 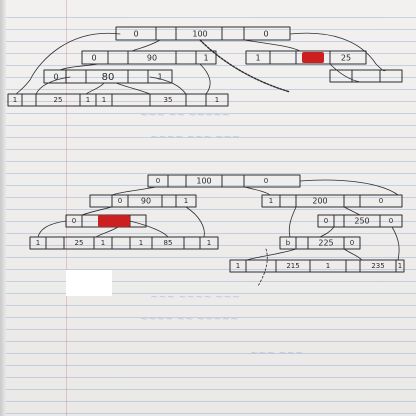 I want to click on tree2-level2-node: 0 90 1, so click(x=143, y=201).